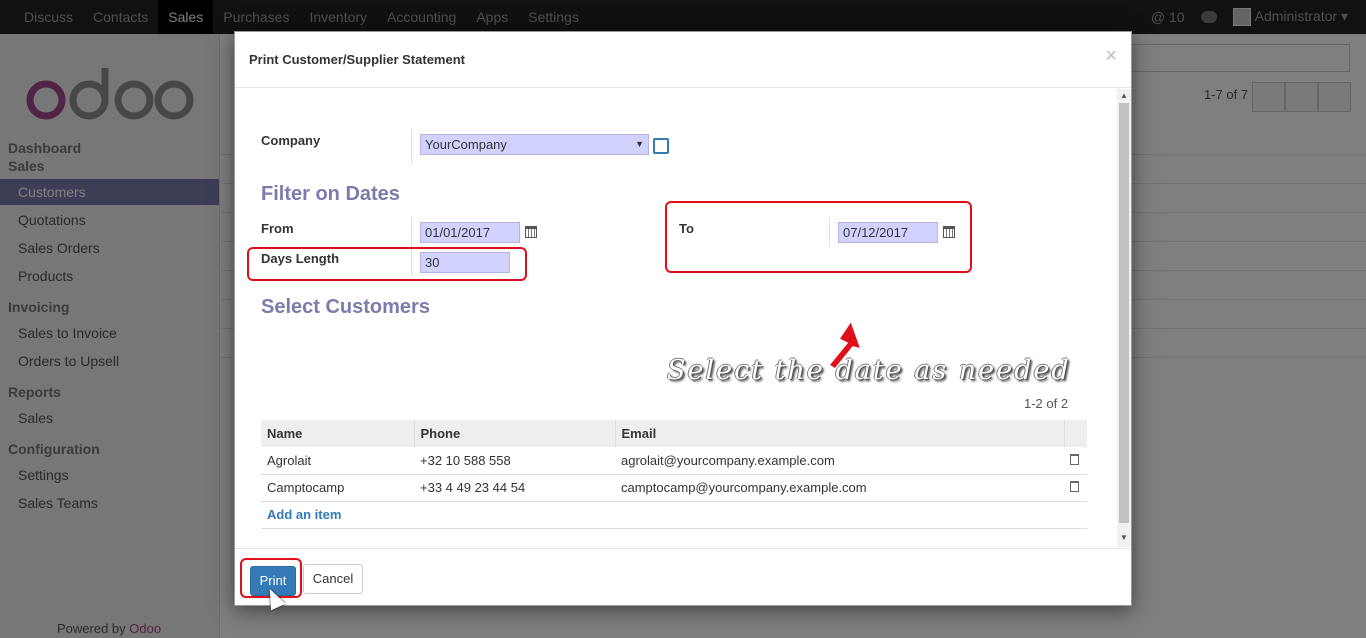 The height and width of the screenshot is (638, 1366). What do you see at coordinates (683, 577) in the screenshot?
I see `dialog-footer: Print Cancel` at bounding box center [683, 577].